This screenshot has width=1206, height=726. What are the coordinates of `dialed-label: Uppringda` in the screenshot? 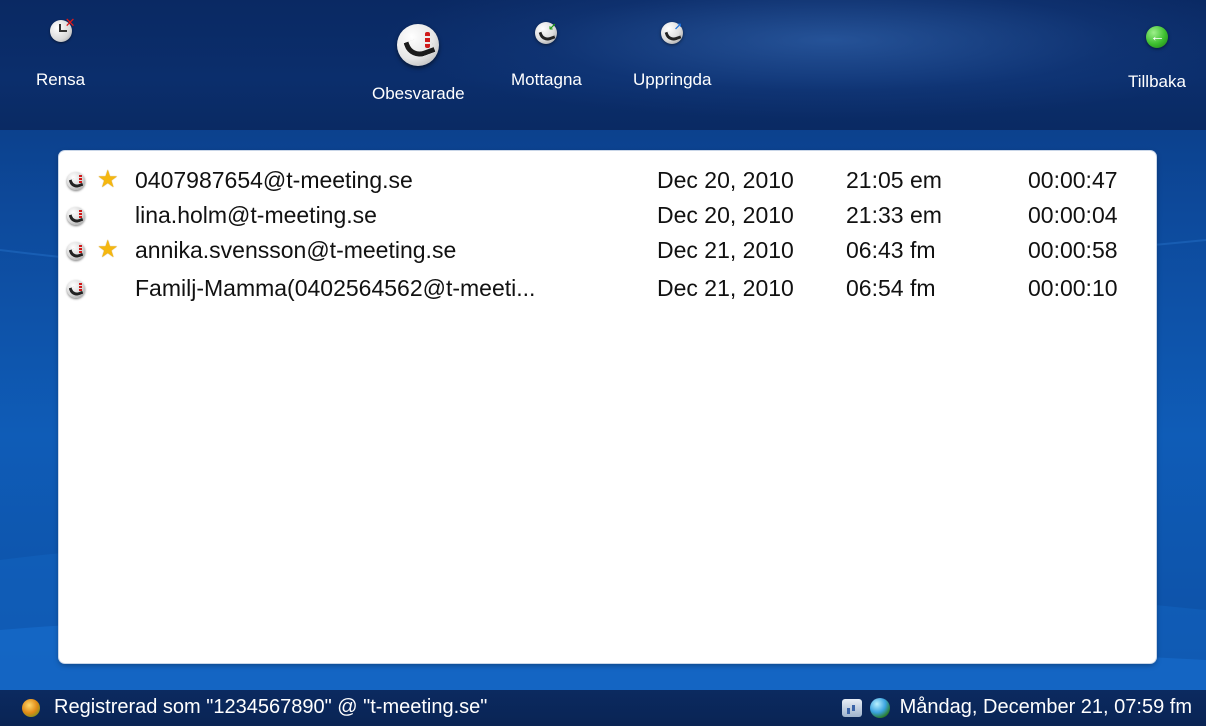 It's located at (672, 79).